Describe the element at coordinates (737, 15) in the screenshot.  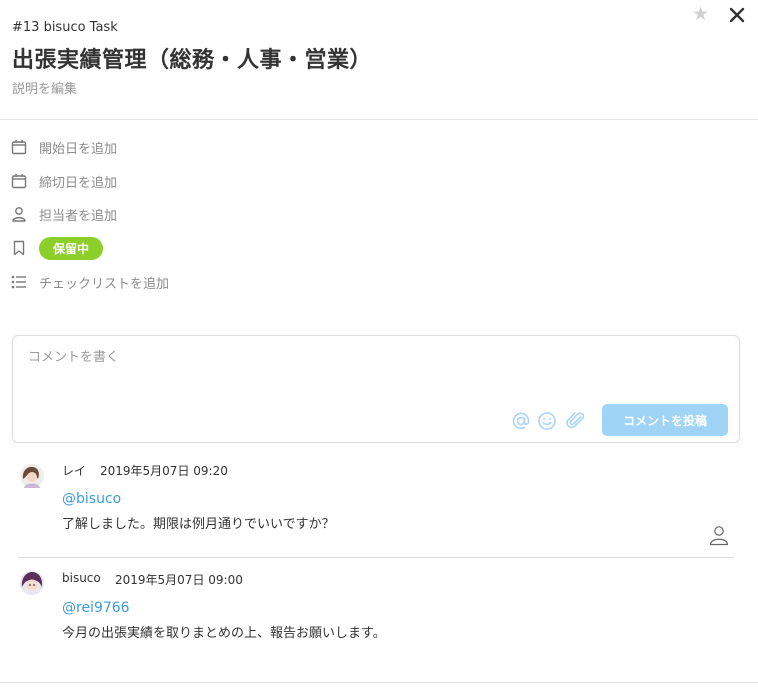
I see `close-icon` at that location.